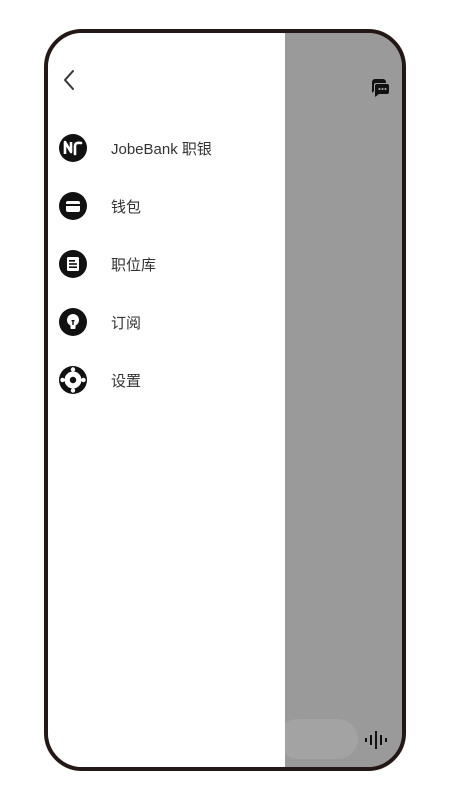  Describe the element at coordinates (166, 380) in the screenshot. I see `menu-item-settings: 设置` at that location.